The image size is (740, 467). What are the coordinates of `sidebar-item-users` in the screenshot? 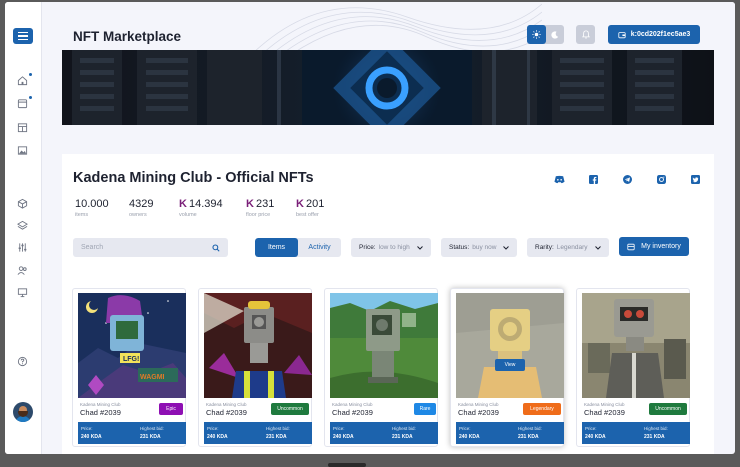 It's located at (22, 270).